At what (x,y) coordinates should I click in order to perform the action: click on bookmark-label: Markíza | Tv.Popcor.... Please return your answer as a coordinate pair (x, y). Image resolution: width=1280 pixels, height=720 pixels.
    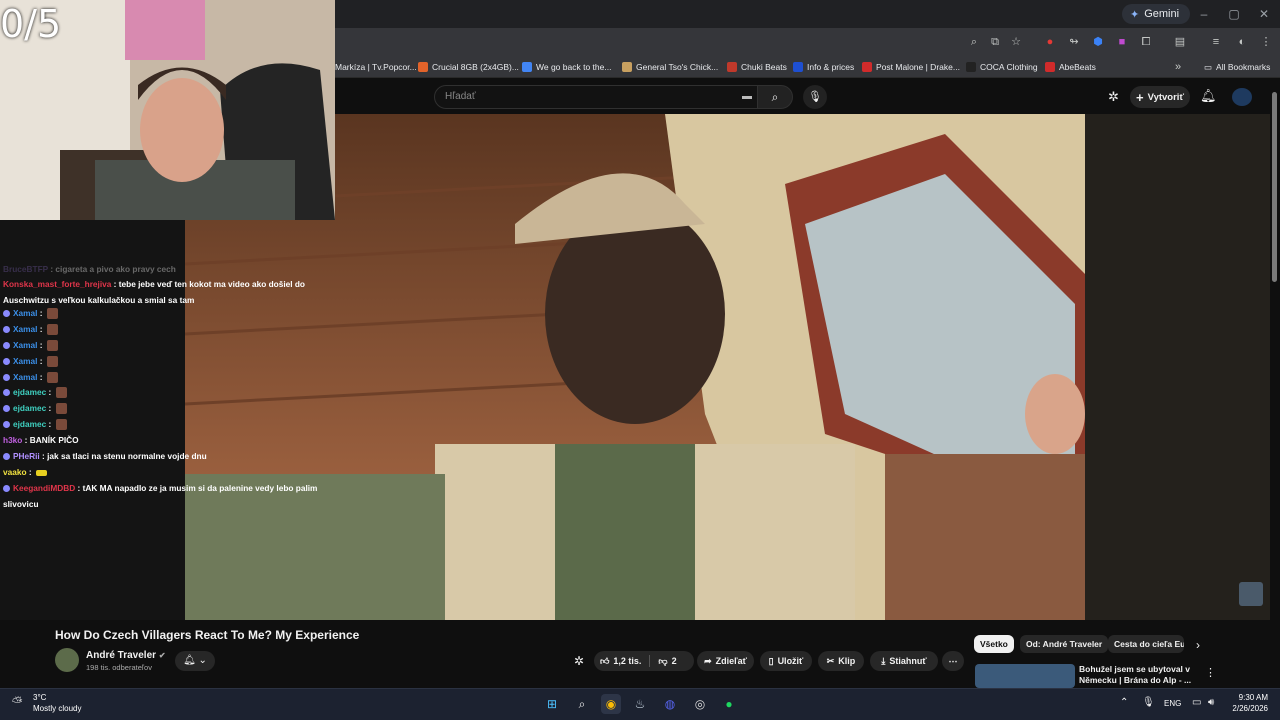
    Looking at the image, I should click on (376, 67).